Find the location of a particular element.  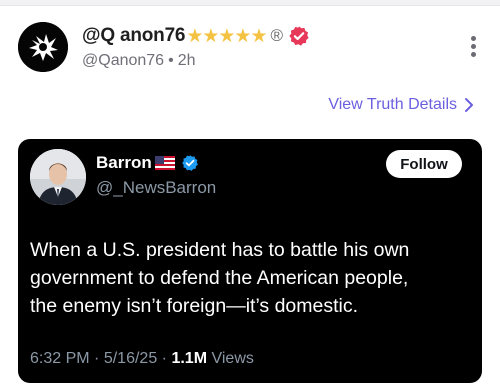

post-header: @Q anon76 ★★★★★ ® @Qanon76 • 2h is located at coordinates (253, 50).